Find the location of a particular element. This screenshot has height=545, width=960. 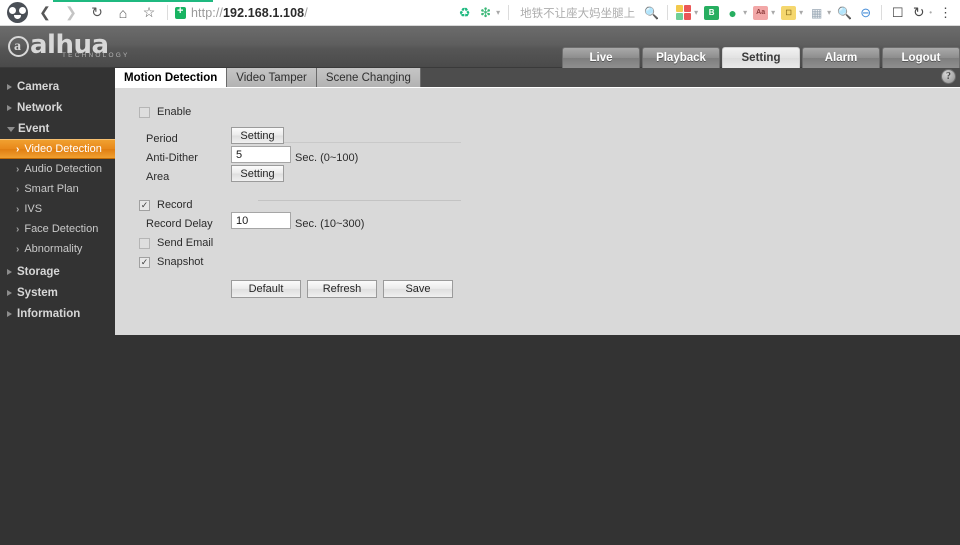

reload-icon: ↻ is located at coordinates (97, 13).